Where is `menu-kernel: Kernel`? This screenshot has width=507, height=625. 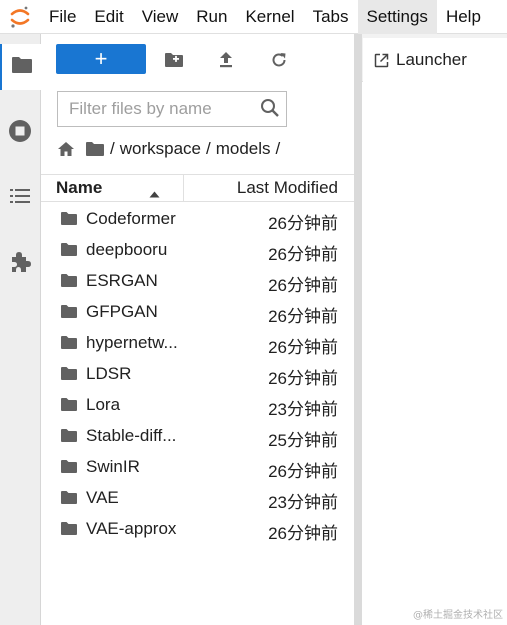
menu-kernel: Kernel is located at coordinates (269, 17).